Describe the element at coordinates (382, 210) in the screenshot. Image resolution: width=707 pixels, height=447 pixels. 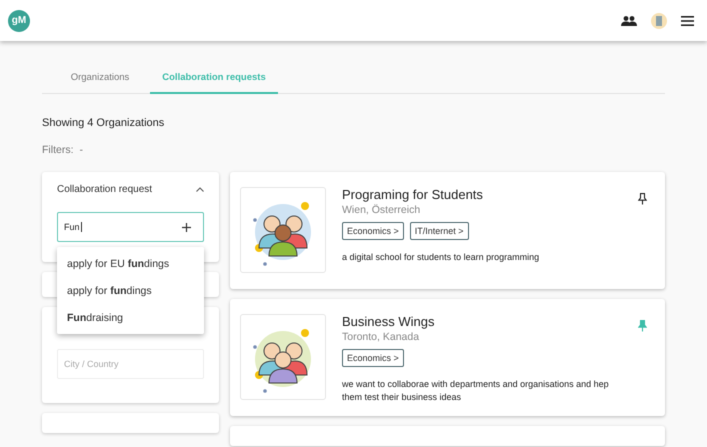
I see `organization-location: Wien, Österreich` at that location.